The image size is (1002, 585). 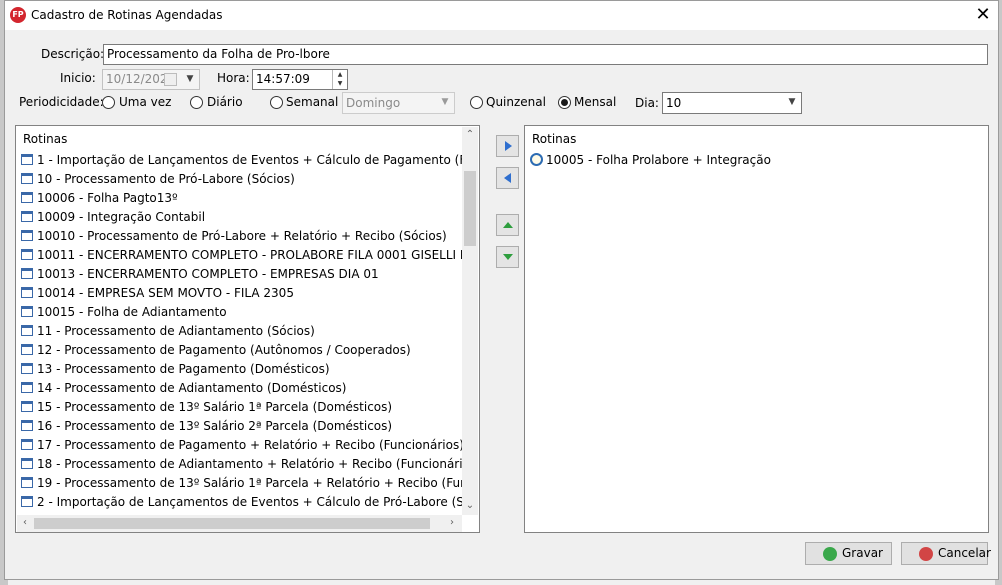 I want to click on app-logo-icon: FP, so click(x=18, y=15).